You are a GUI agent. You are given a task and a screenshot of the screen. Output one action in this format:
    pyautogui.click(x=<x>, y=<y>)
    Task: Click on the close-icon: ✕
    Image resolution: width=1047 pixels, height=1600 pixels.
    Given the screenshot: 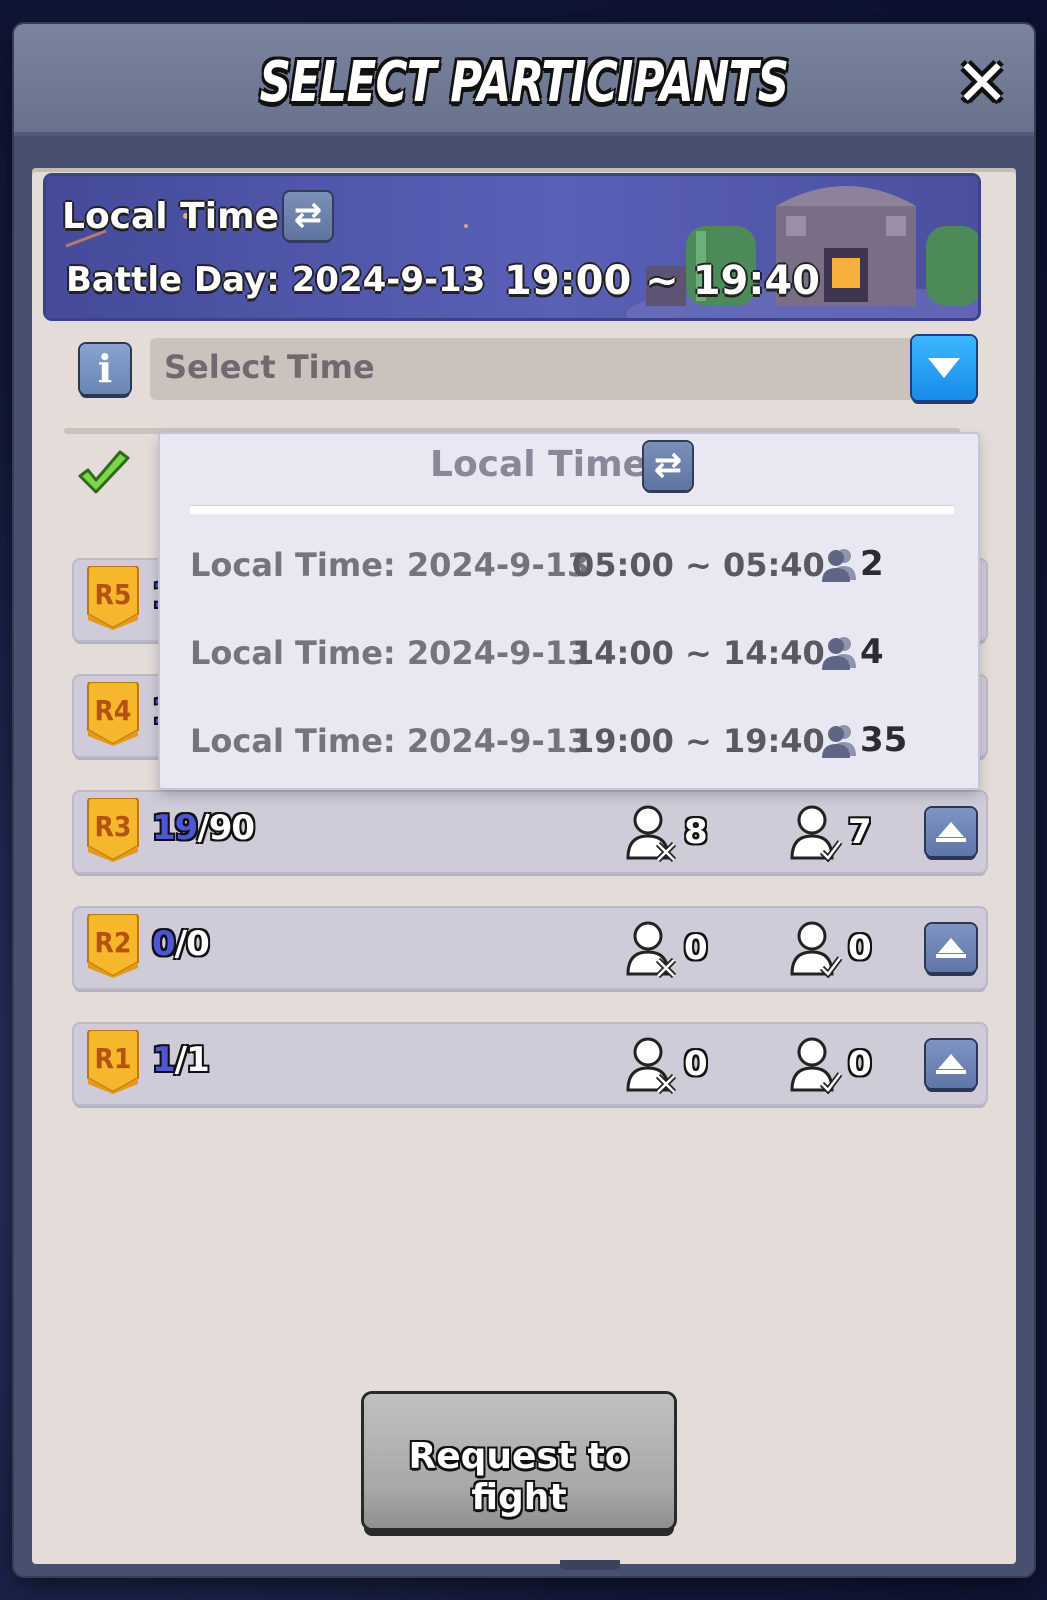 What is the action you would take?
    pyautogui.click(x=982, y=84)
    